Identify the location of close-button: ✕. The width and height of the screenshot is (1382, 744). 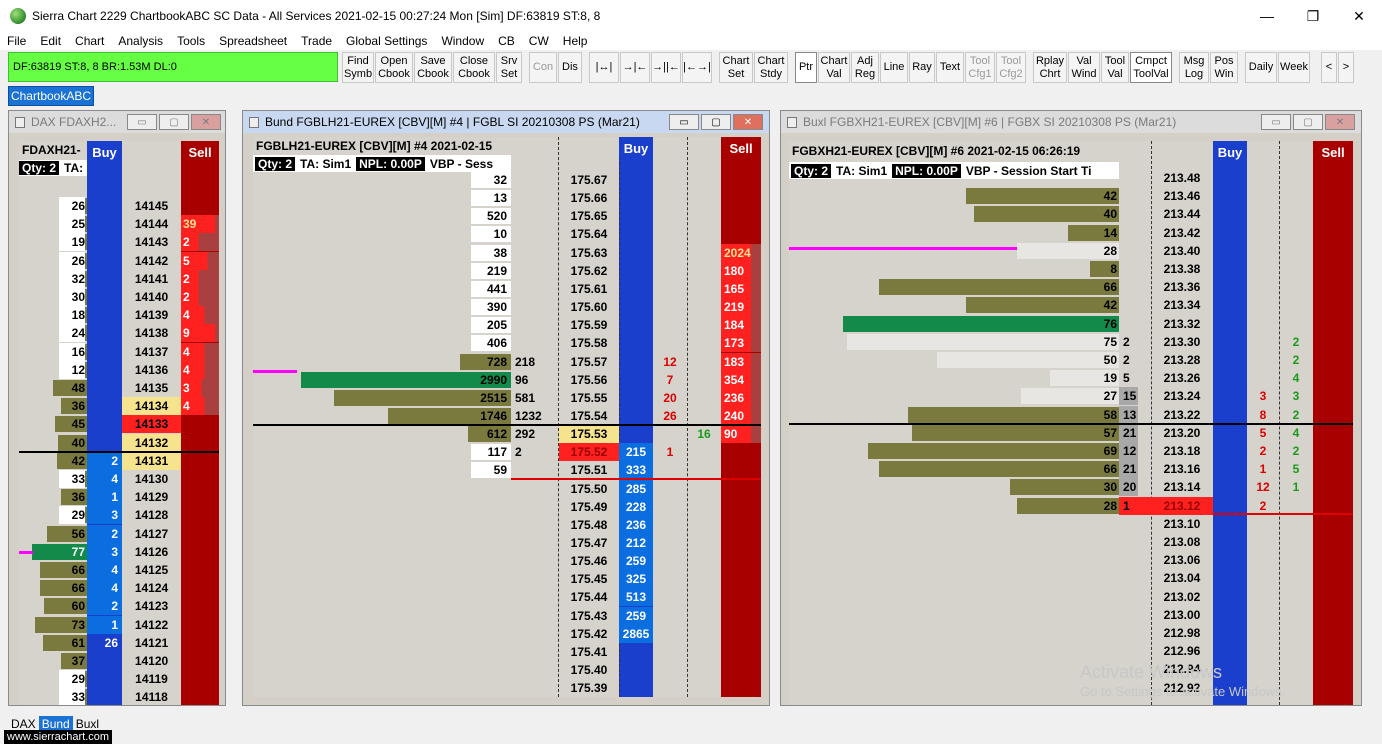
(1359, 16).